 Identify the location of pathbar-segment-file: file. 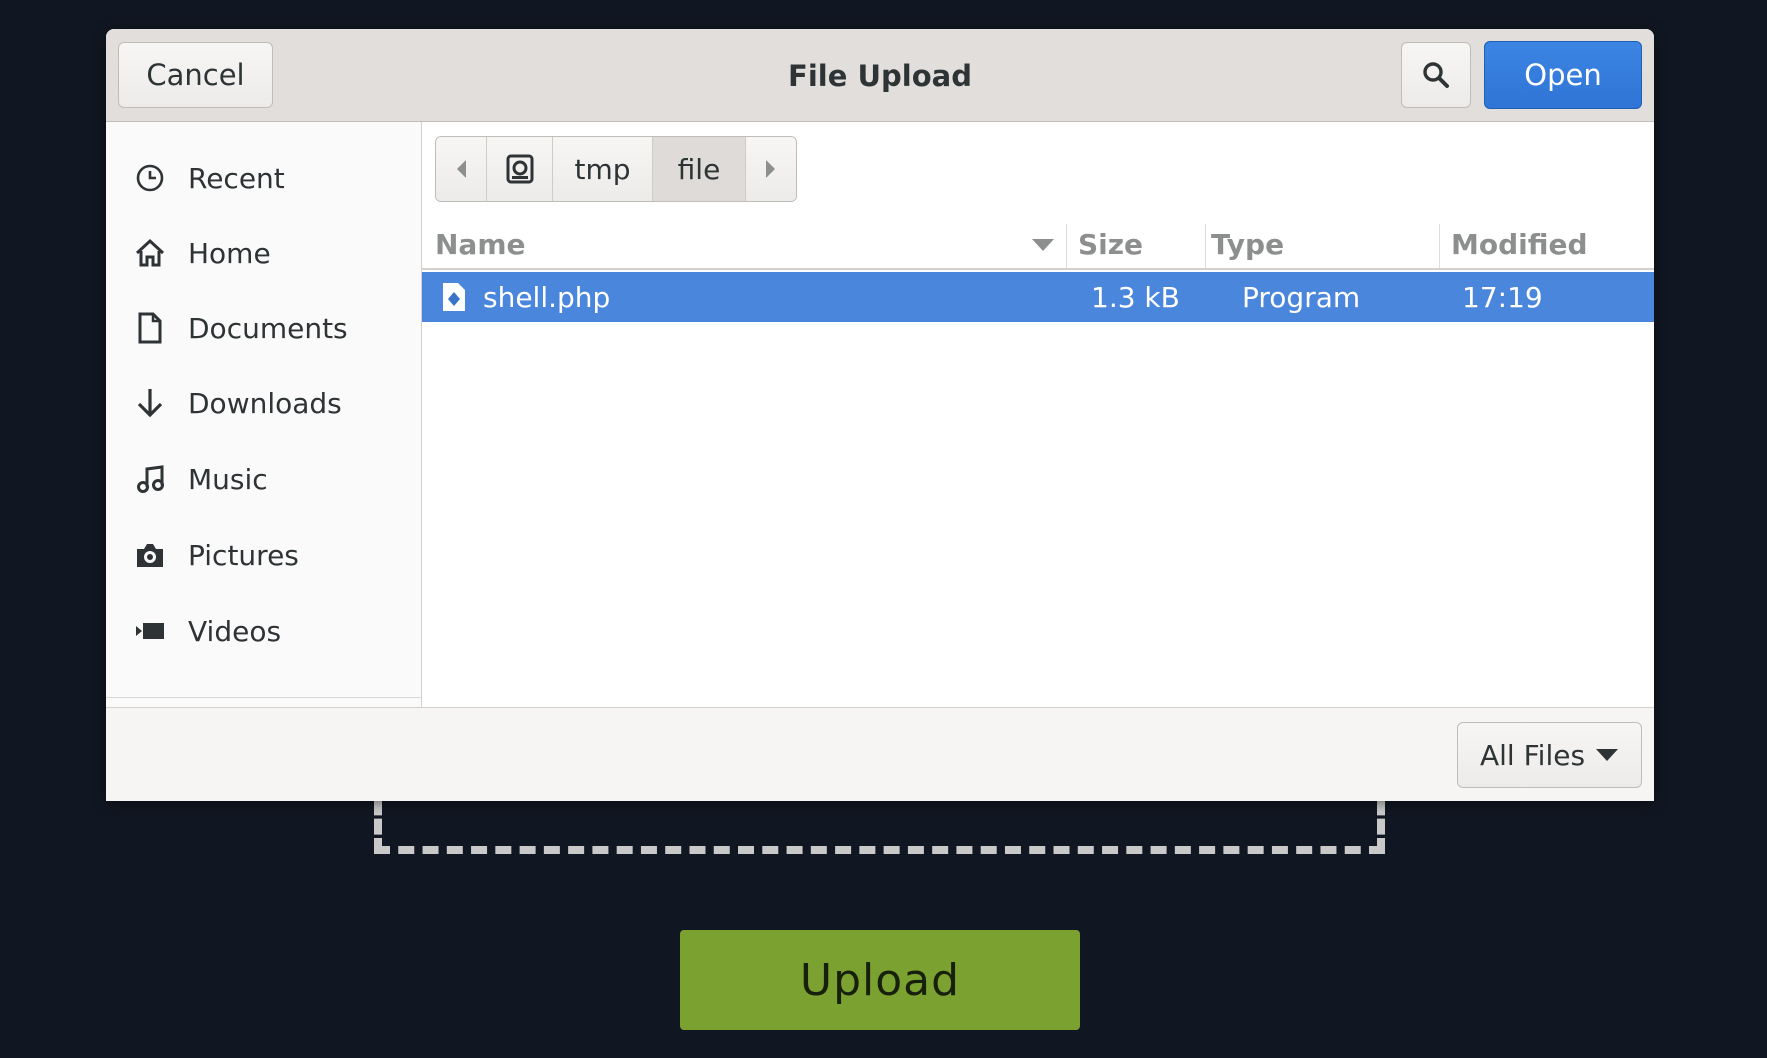
(699, 169).